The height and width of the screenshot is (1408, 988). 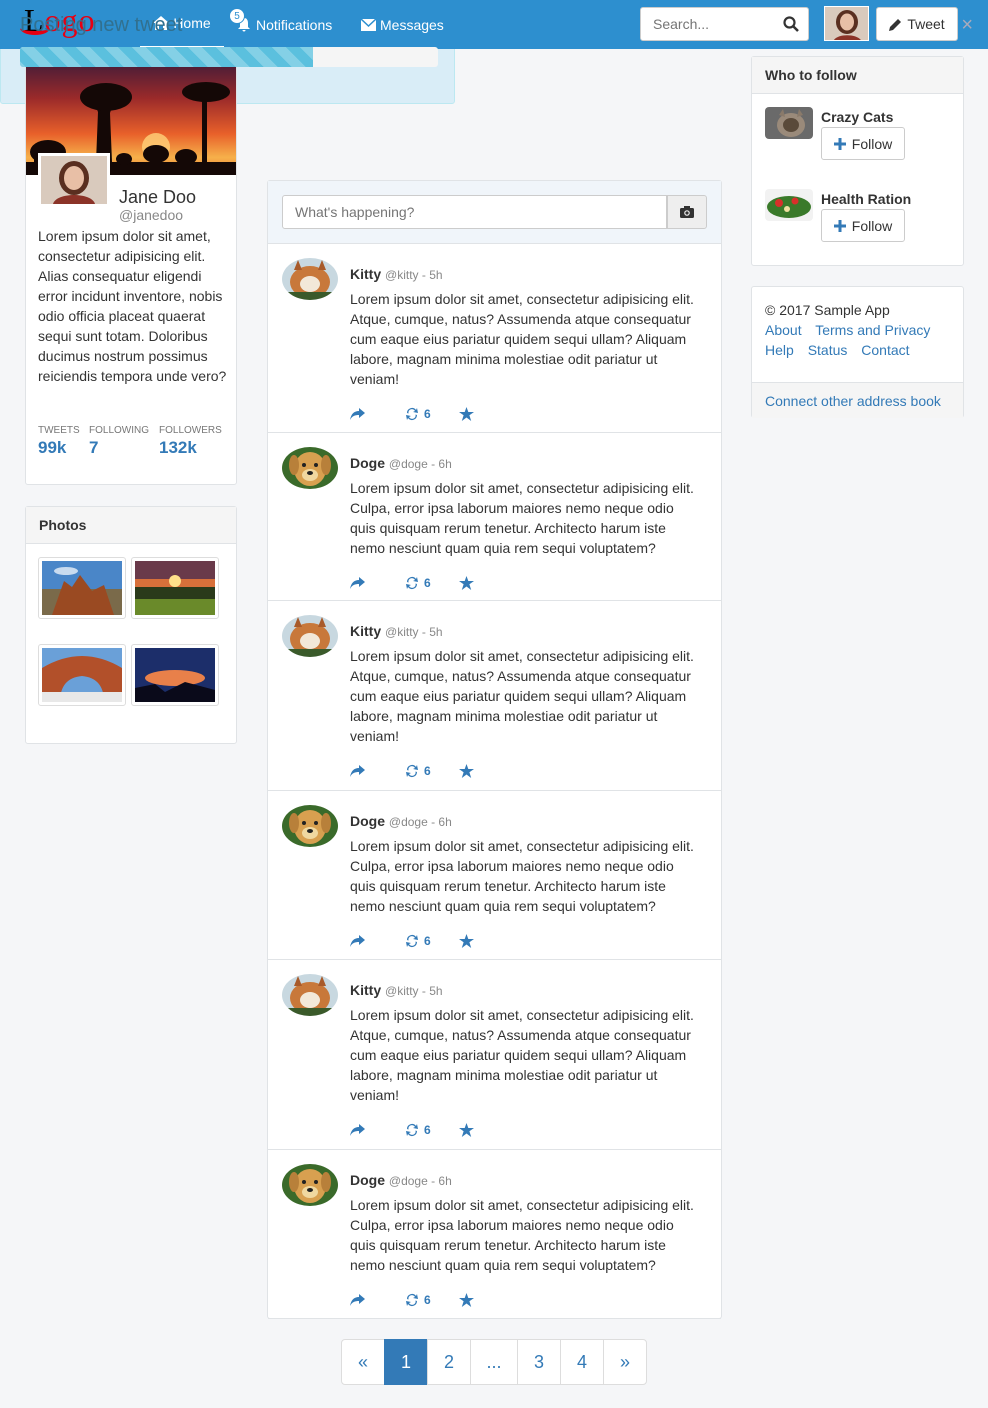 I want to click on pagination-prev: «, so click(x=363, y=1362).